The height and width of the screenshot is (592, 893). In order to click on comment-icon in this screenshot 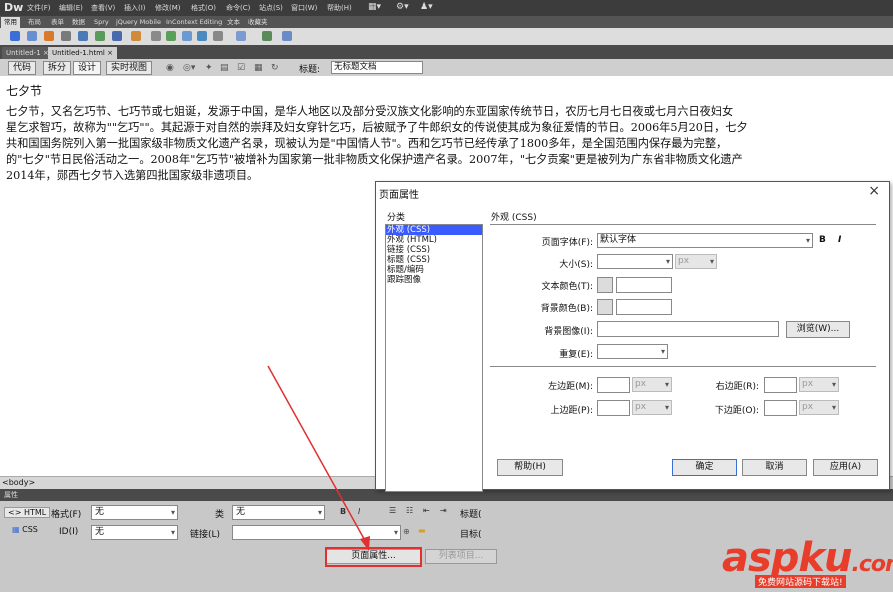, I will do `click(187, 36)`.